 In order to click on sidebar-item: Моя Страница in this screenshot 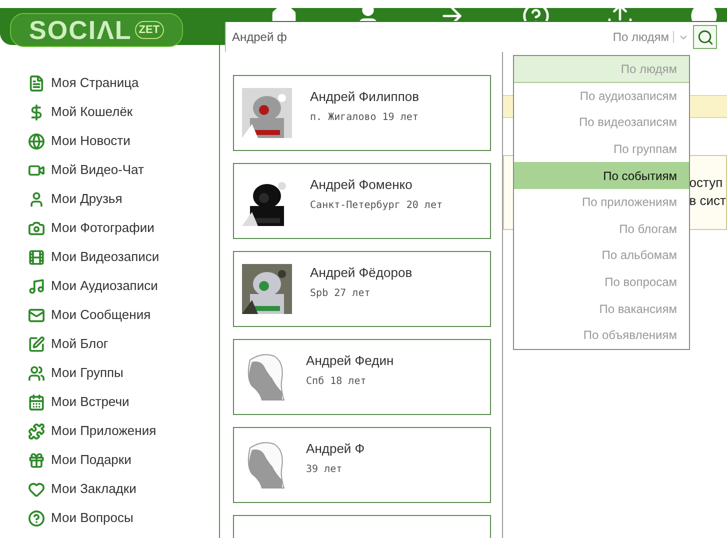, I will do `click(124, 83)`.